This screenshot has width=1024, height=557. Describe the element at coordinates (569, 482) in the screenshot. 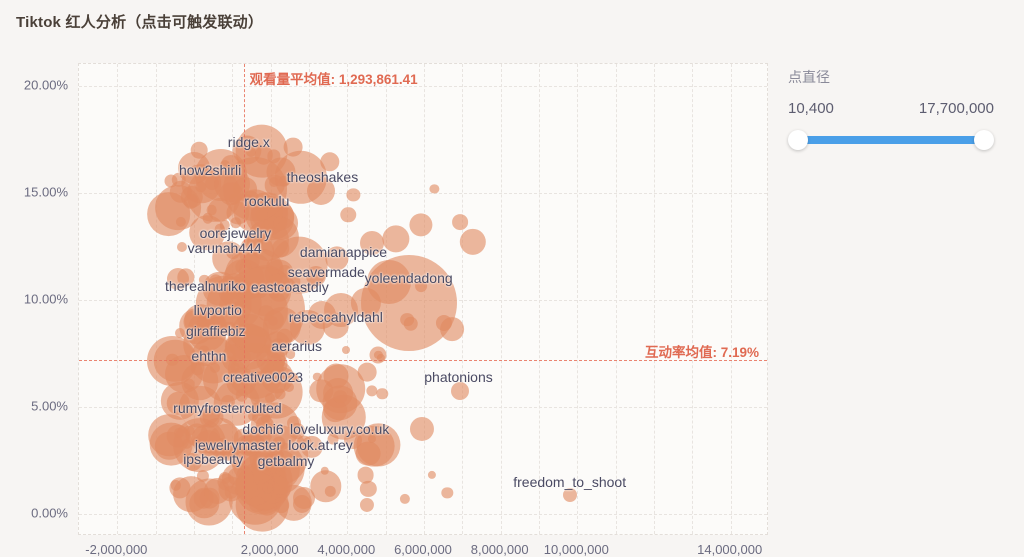

I see `point-label: freedom_to_shoot` at that location.